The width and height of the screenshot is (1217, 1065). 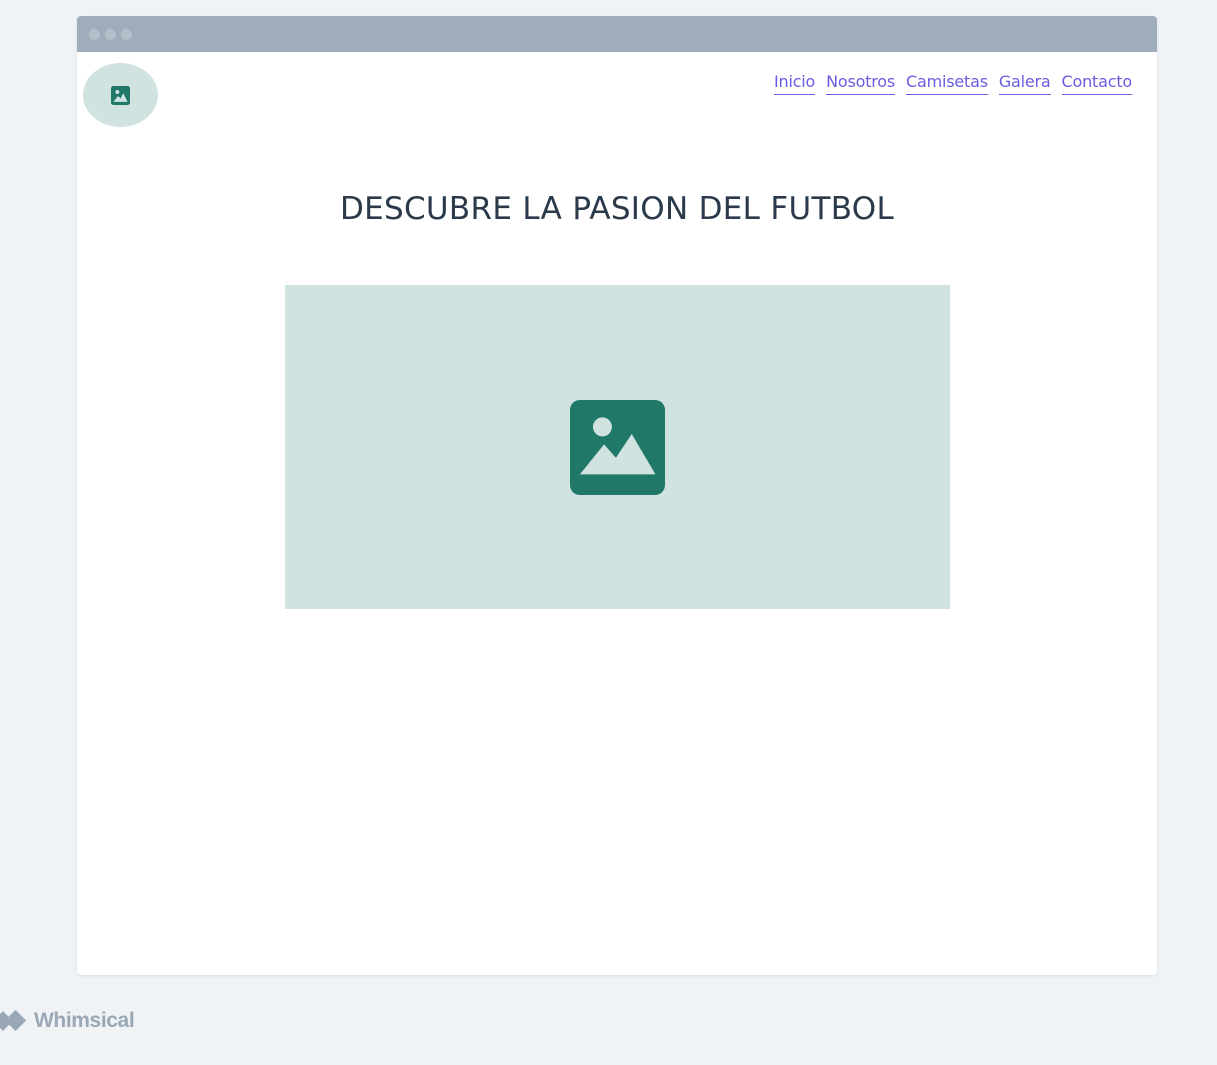 I want to click on page-title: DESCUBRE LA PASION DEL FUTBOL, so click(x=617, y=209).